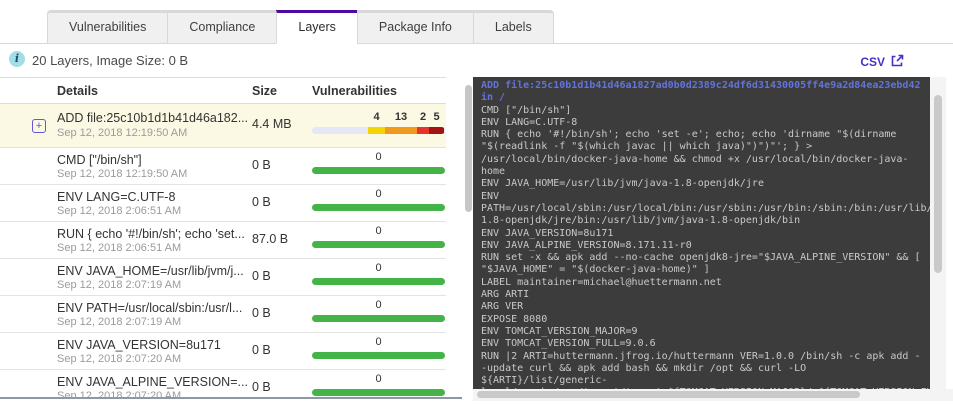 The height and width of the screenshot is (405, 953). What do you see at coordinates (270, 239) in the screenshot?
I see `layer-size: 87.0 B` at bounding box center [270, 239].